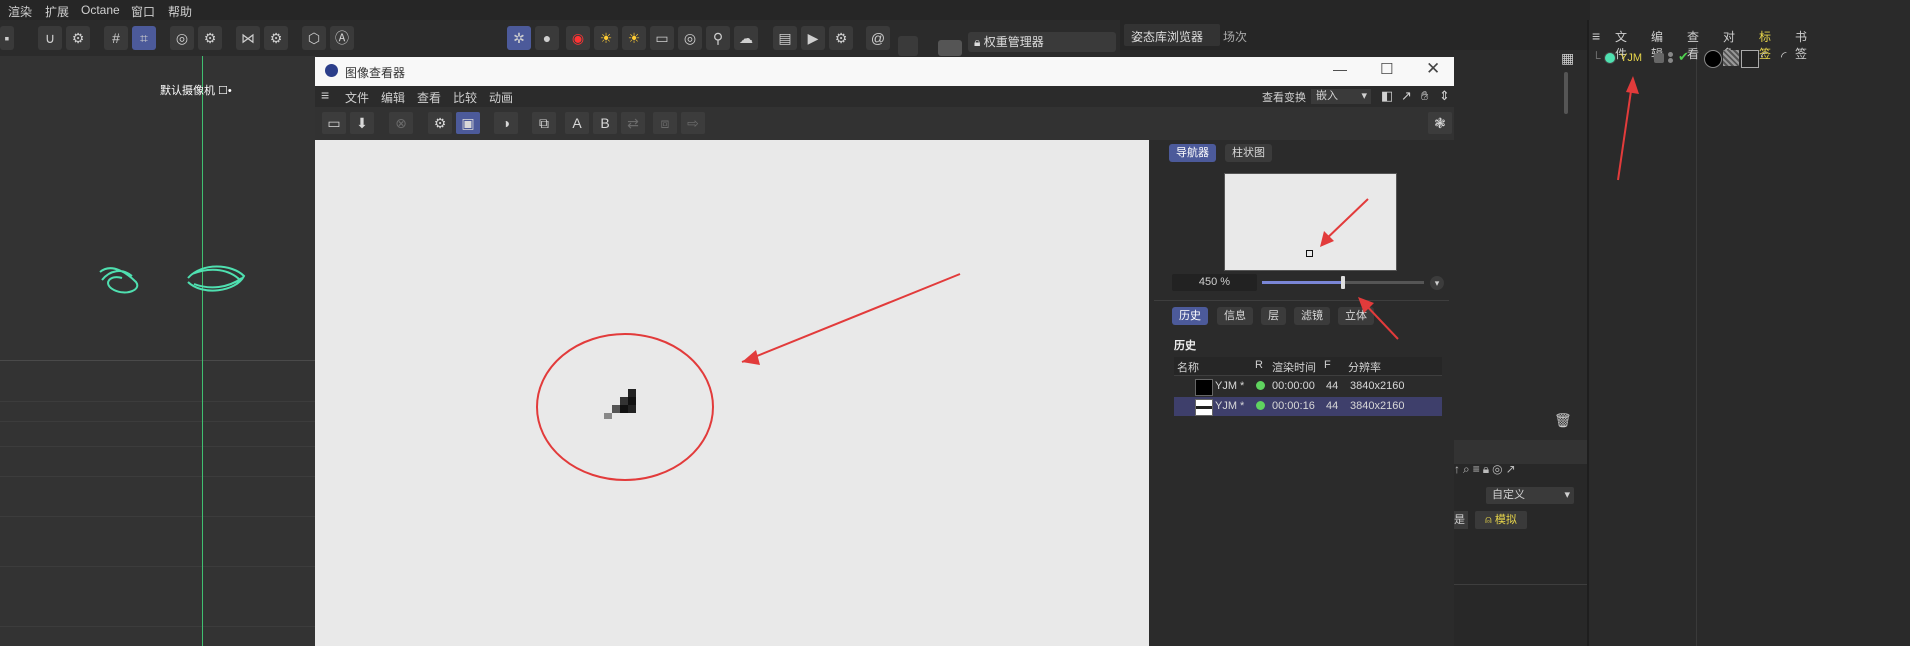 The height and width of the screenshot is (646, 1910). I want to click on b-icon: B, so click(605, 123).